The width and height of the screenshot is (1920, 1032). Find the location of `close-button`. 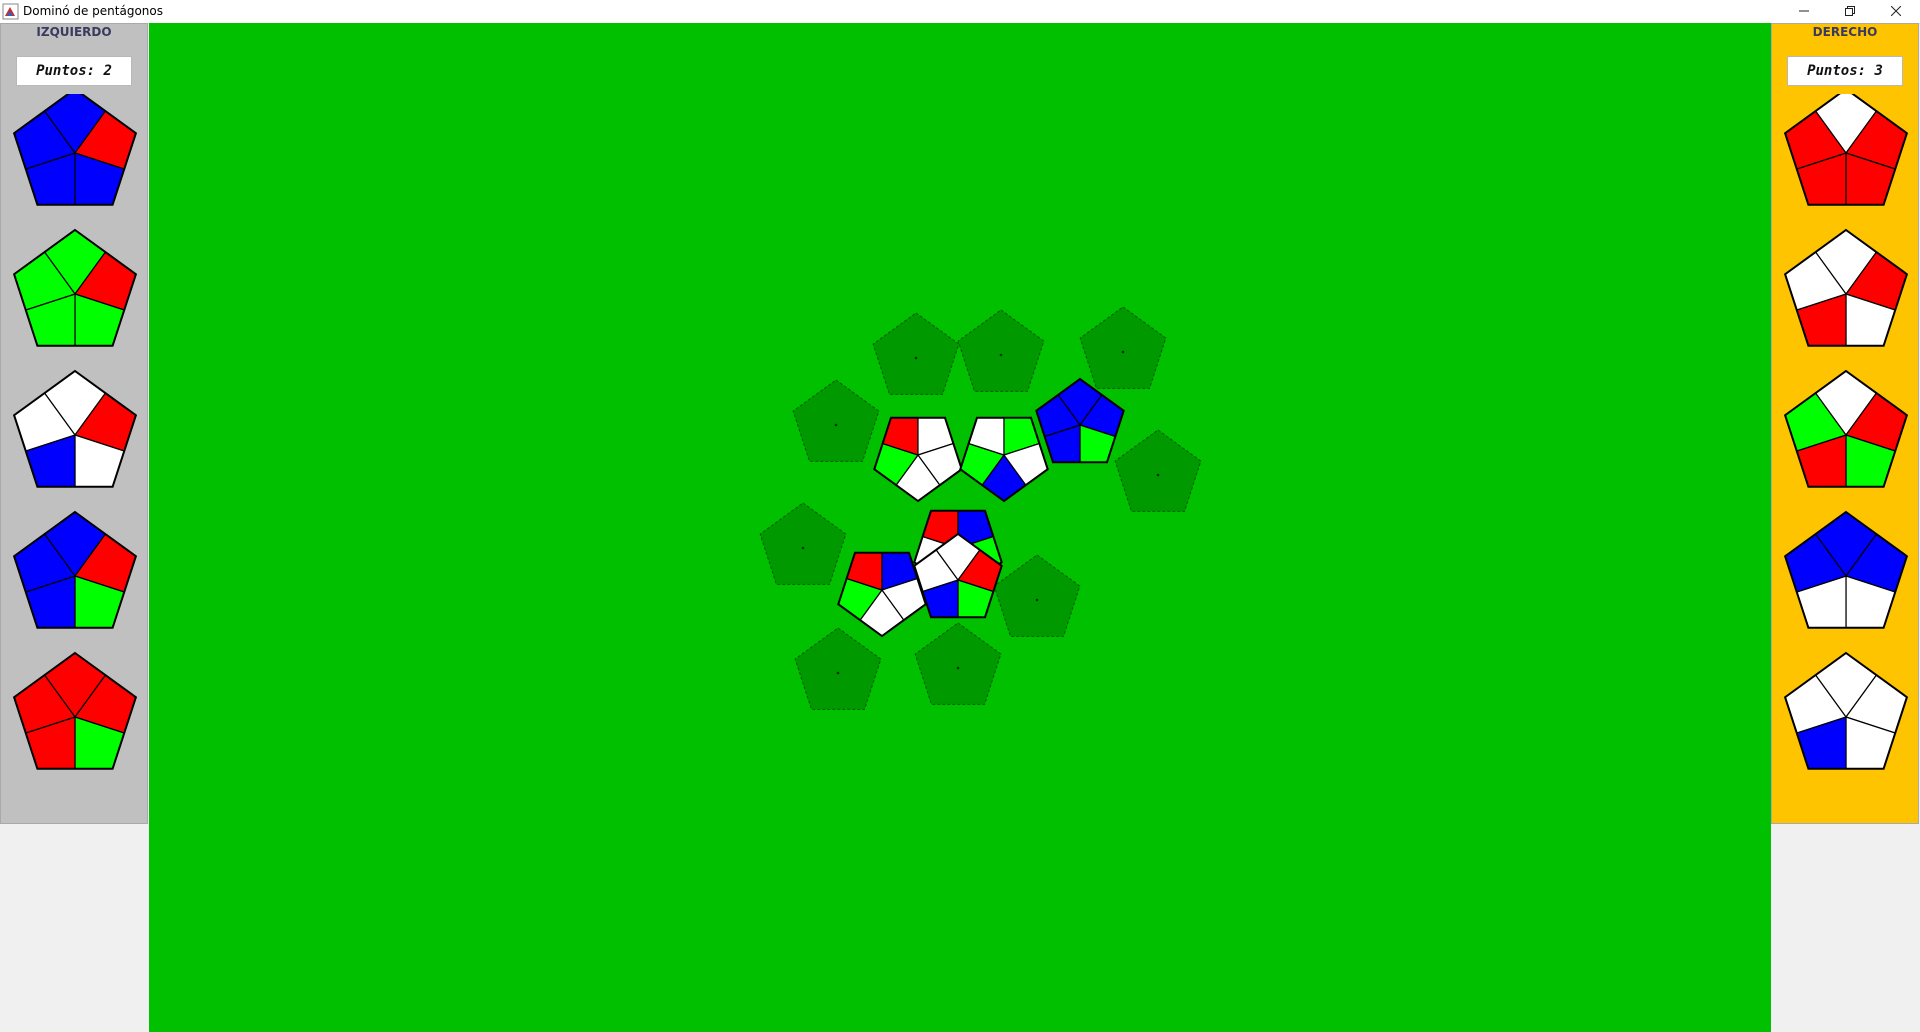

close-button is located at coordinates (1896, 11).